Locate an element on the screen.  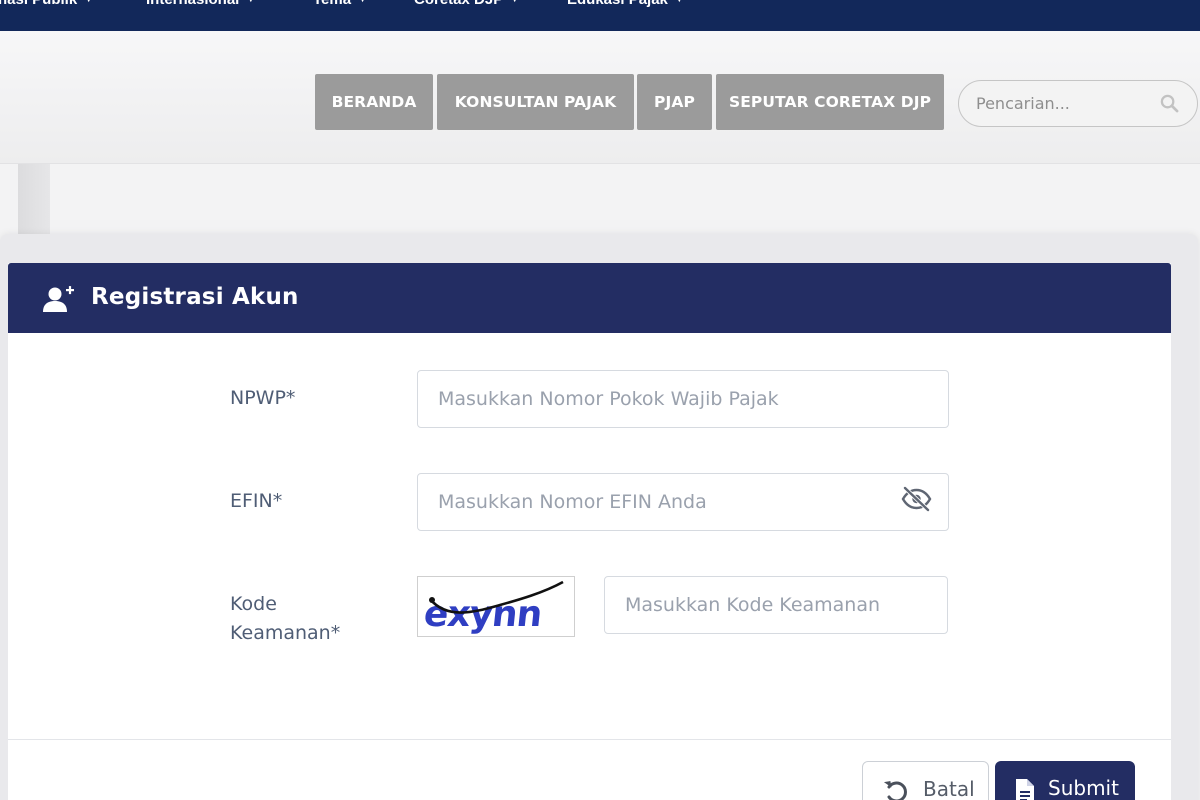
search-icon is located at coordinates (1169, 105).